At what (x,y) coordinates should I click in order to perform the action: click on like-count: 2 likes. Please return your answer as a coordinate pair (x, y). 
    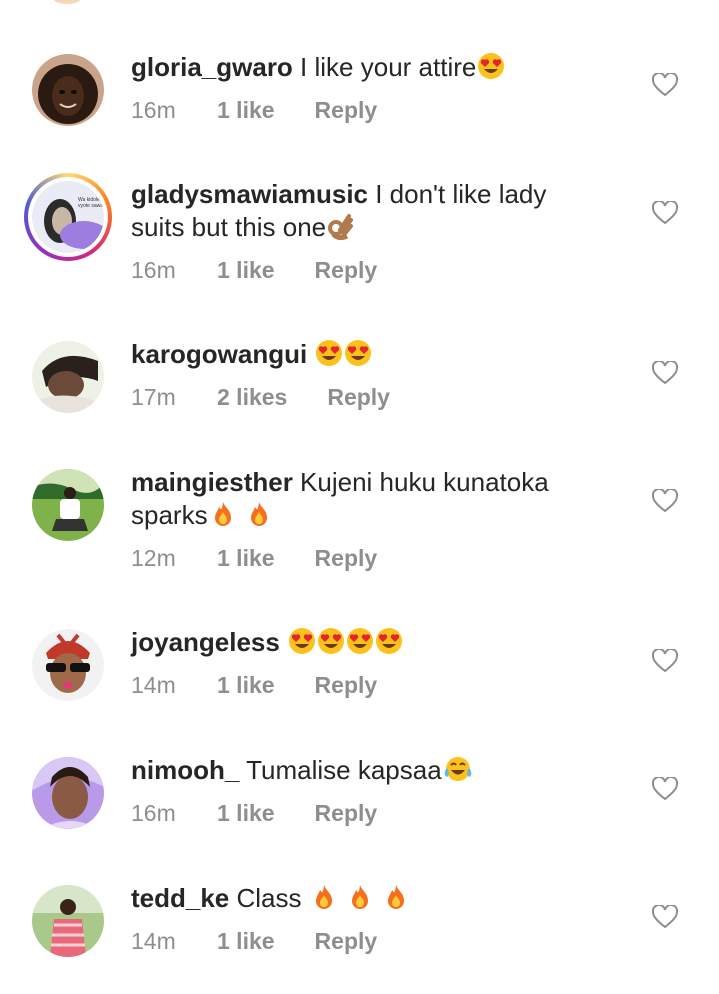
    Looking at the image, I should click on (252, 397).